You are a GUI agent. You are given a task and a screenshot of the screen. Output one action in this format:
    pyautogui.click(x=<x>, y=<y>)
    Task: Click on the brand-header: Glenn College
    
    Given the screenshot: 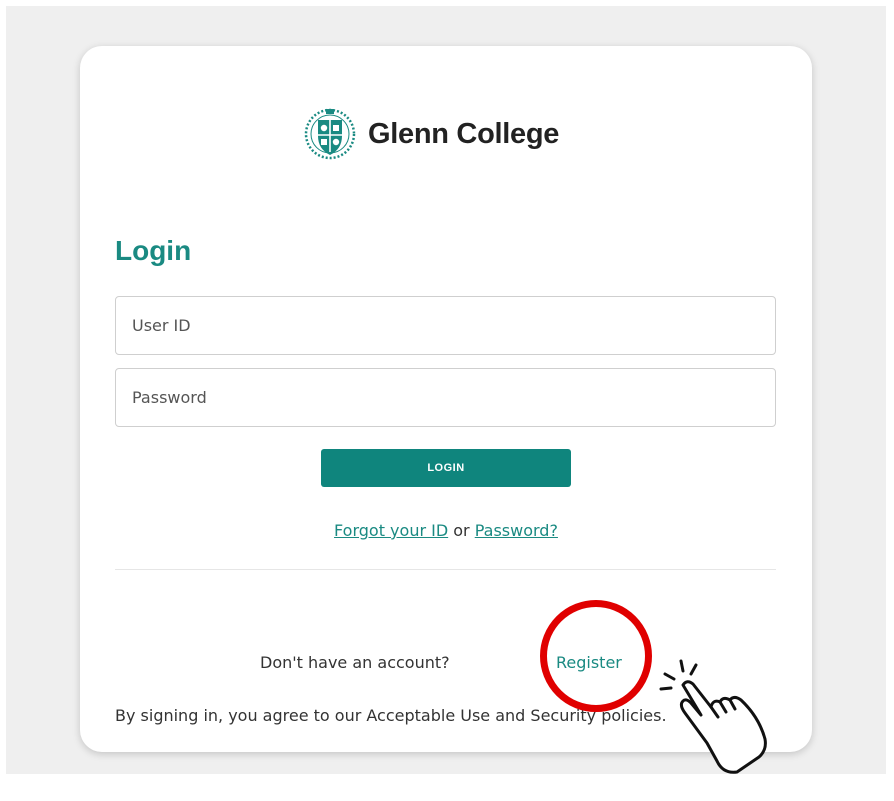 What is the action you would take?
    pyautogui.click(x=429, y=134)
    